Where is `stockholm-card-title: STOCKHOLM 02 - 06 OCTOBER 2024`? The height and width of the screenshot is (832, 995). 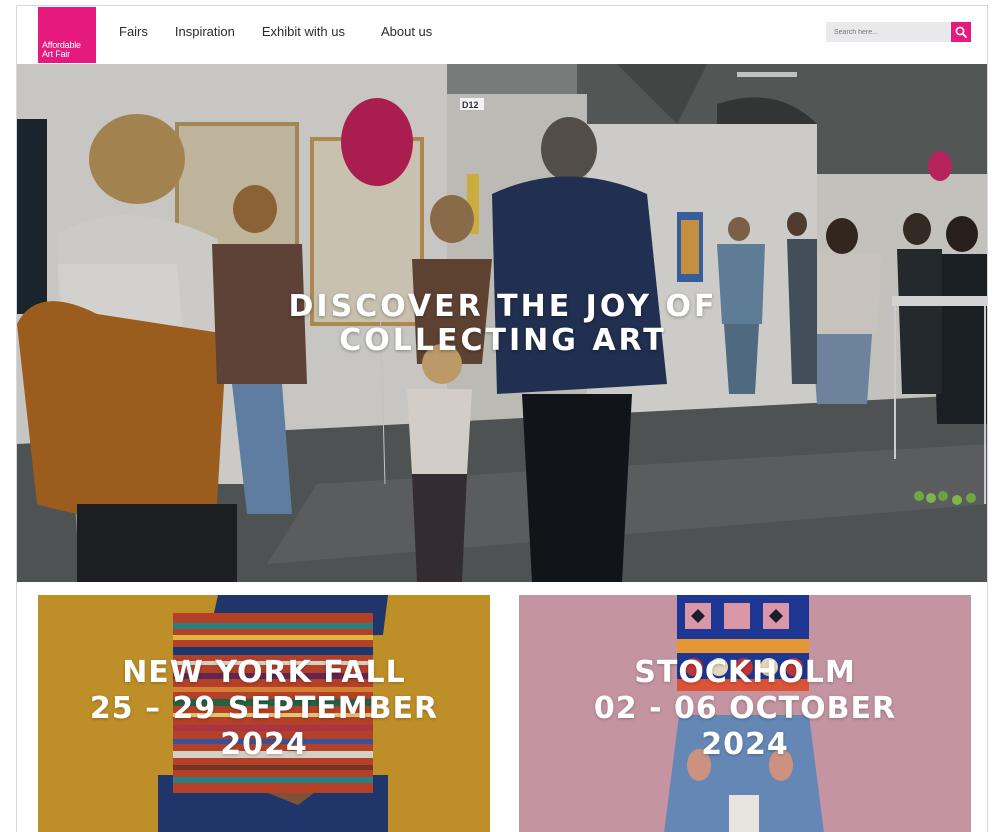 stockholm-card-title: STOCKHOLM 02 - 06 OCTOBER 2024 is located at coordinates (745, 709).